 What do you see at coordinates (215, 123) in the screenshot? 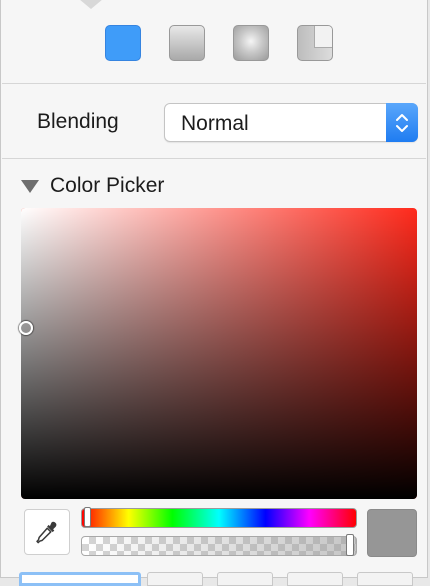
I see `blending-value: Normal` at bounding box center [215, 123].